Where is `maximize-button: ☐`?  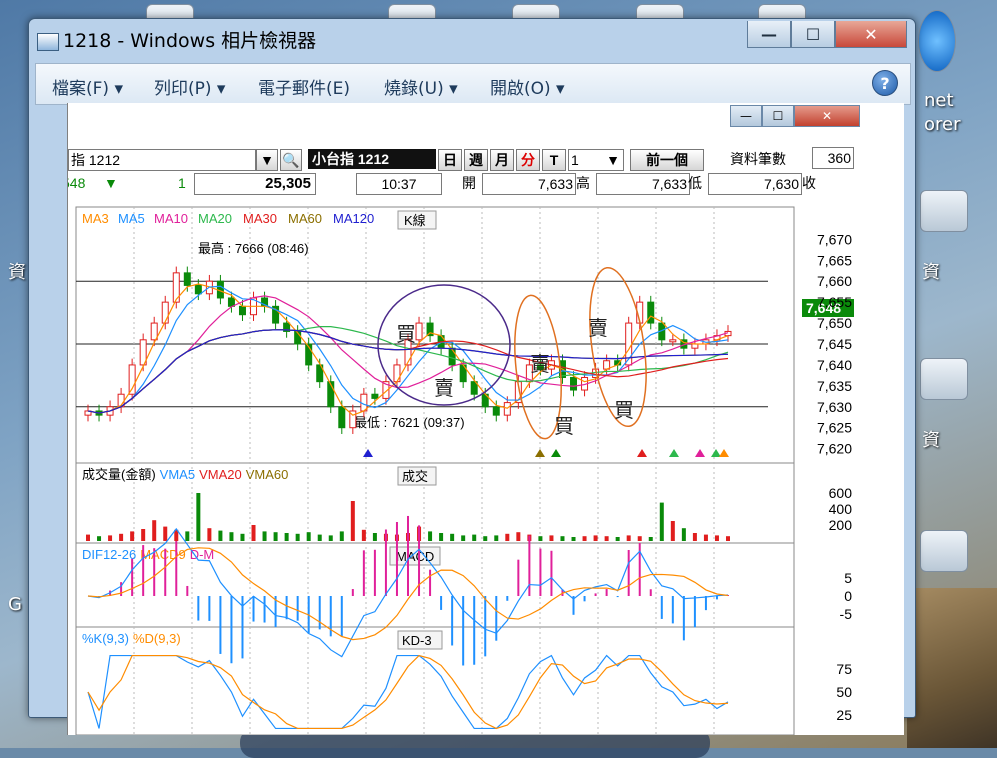 maximize-button: ☐ is located at coordinates (813, 34).